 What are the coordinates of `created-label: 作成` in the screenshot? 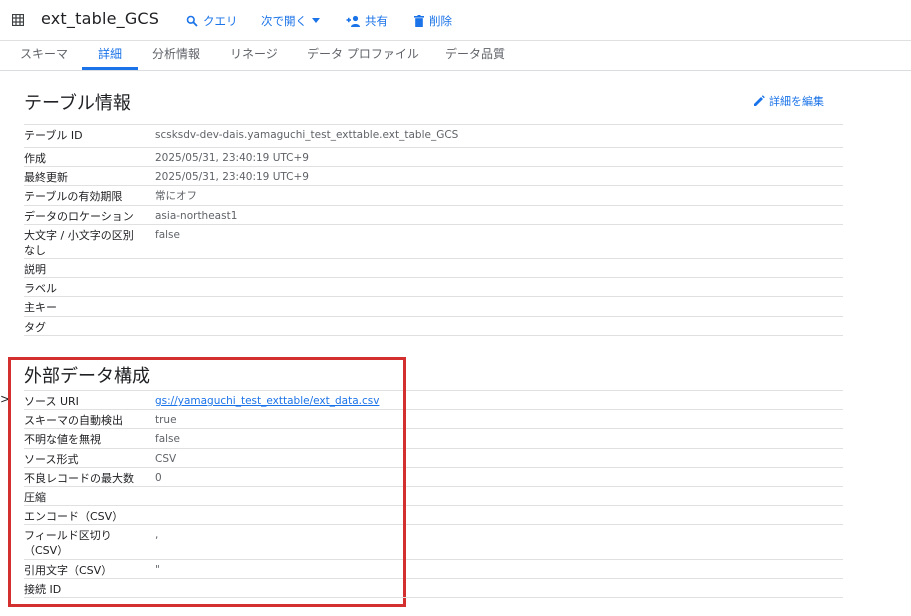 It's located at (35, 158).